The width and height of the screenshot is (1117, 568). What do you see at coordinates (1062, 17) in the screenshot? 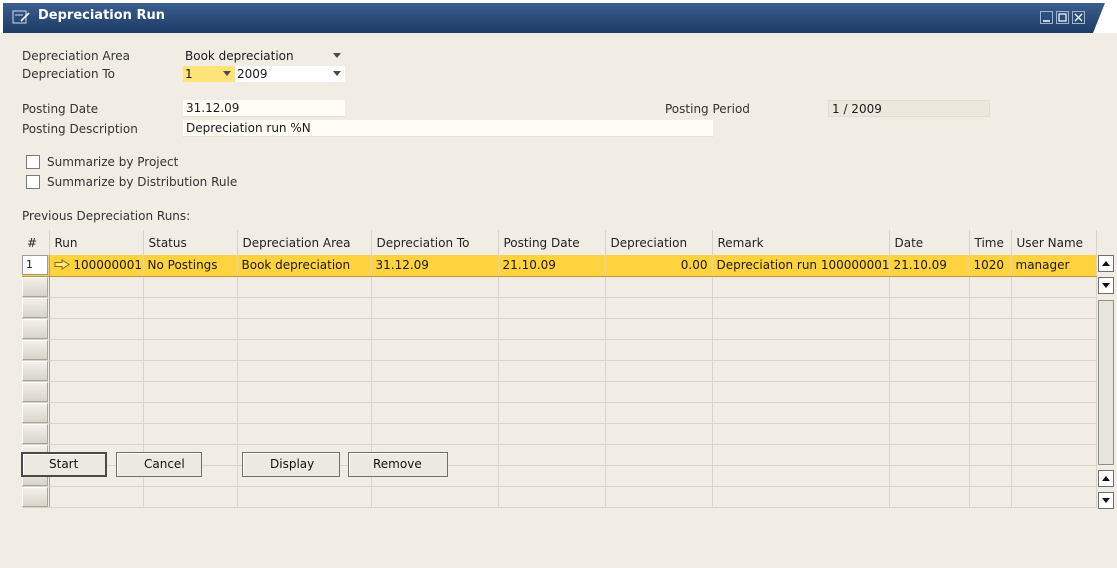
I see `maximize-button` at bounding box center [1062, 17].